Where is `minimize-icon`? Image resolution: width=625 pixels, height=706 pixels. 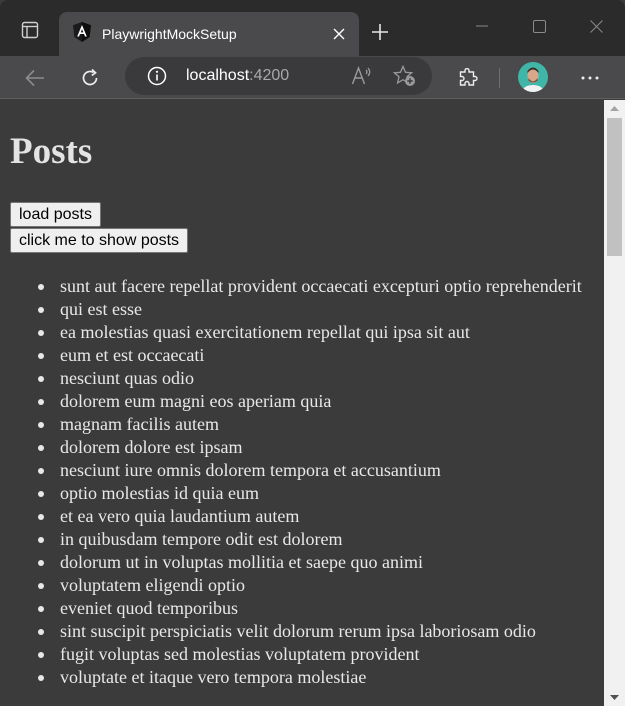 minimize-icon is located at coordinates (482, 26).